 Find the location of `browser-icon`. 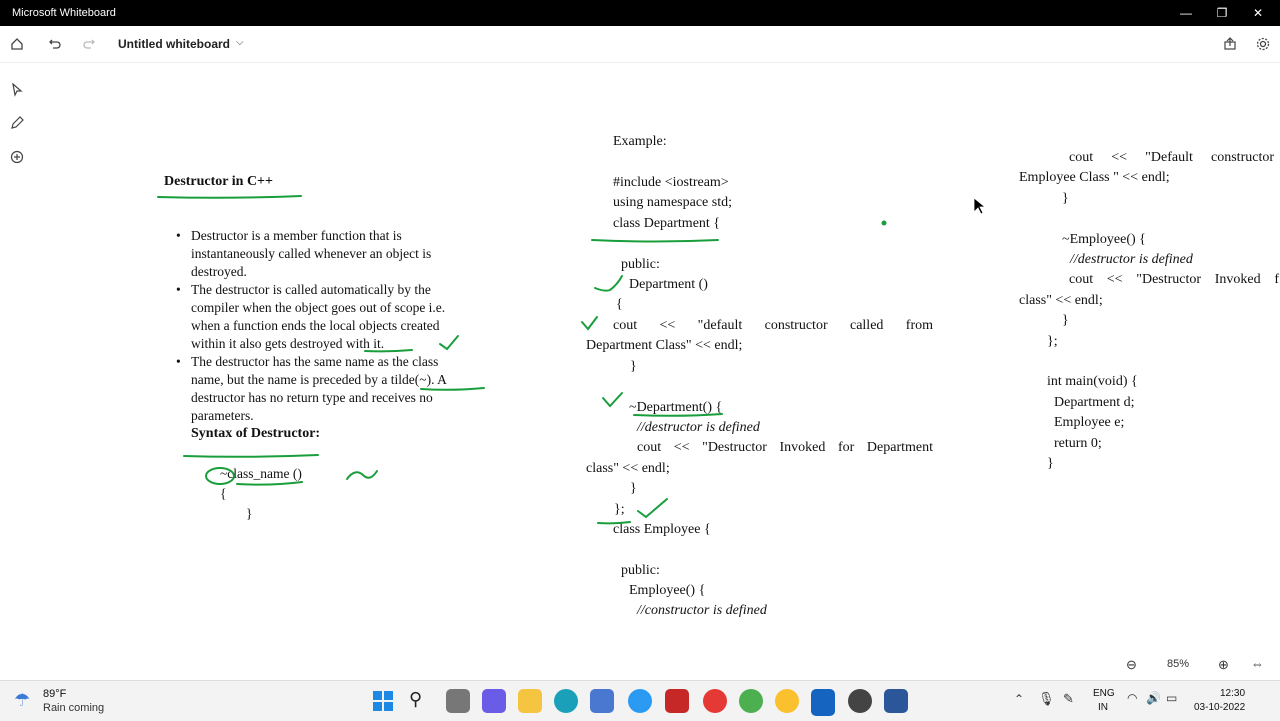

browser-icon is located at coordinates (640, 701).